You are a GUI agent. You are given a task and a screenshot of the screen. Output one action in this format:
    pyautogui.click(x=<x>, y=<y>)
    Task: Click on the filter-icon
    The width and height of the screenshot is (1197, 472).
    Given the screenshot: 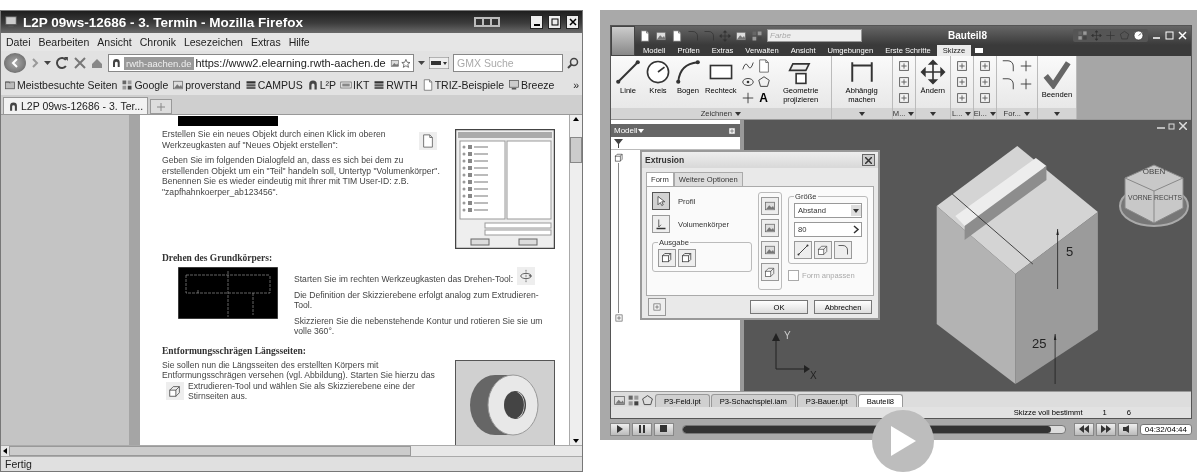 What is the action you would take?
    pyautogui.click(x=618, y=143)
    